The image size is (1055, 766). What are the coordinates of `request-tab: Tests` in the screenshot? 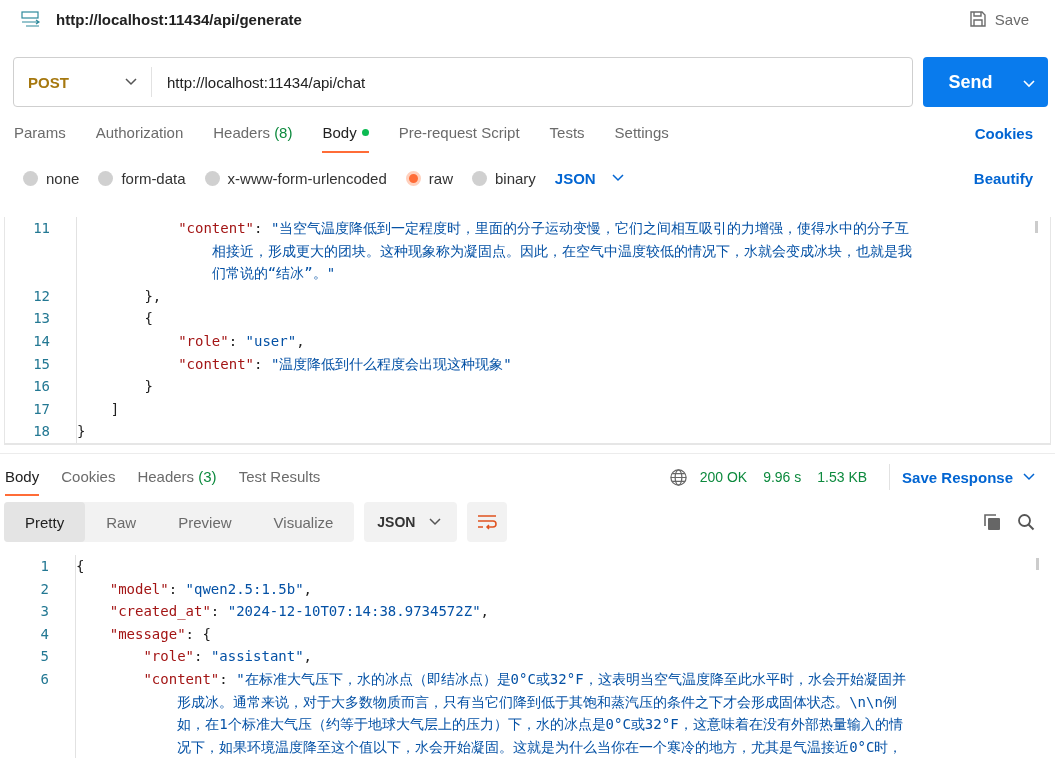 It's located at (567, 133).